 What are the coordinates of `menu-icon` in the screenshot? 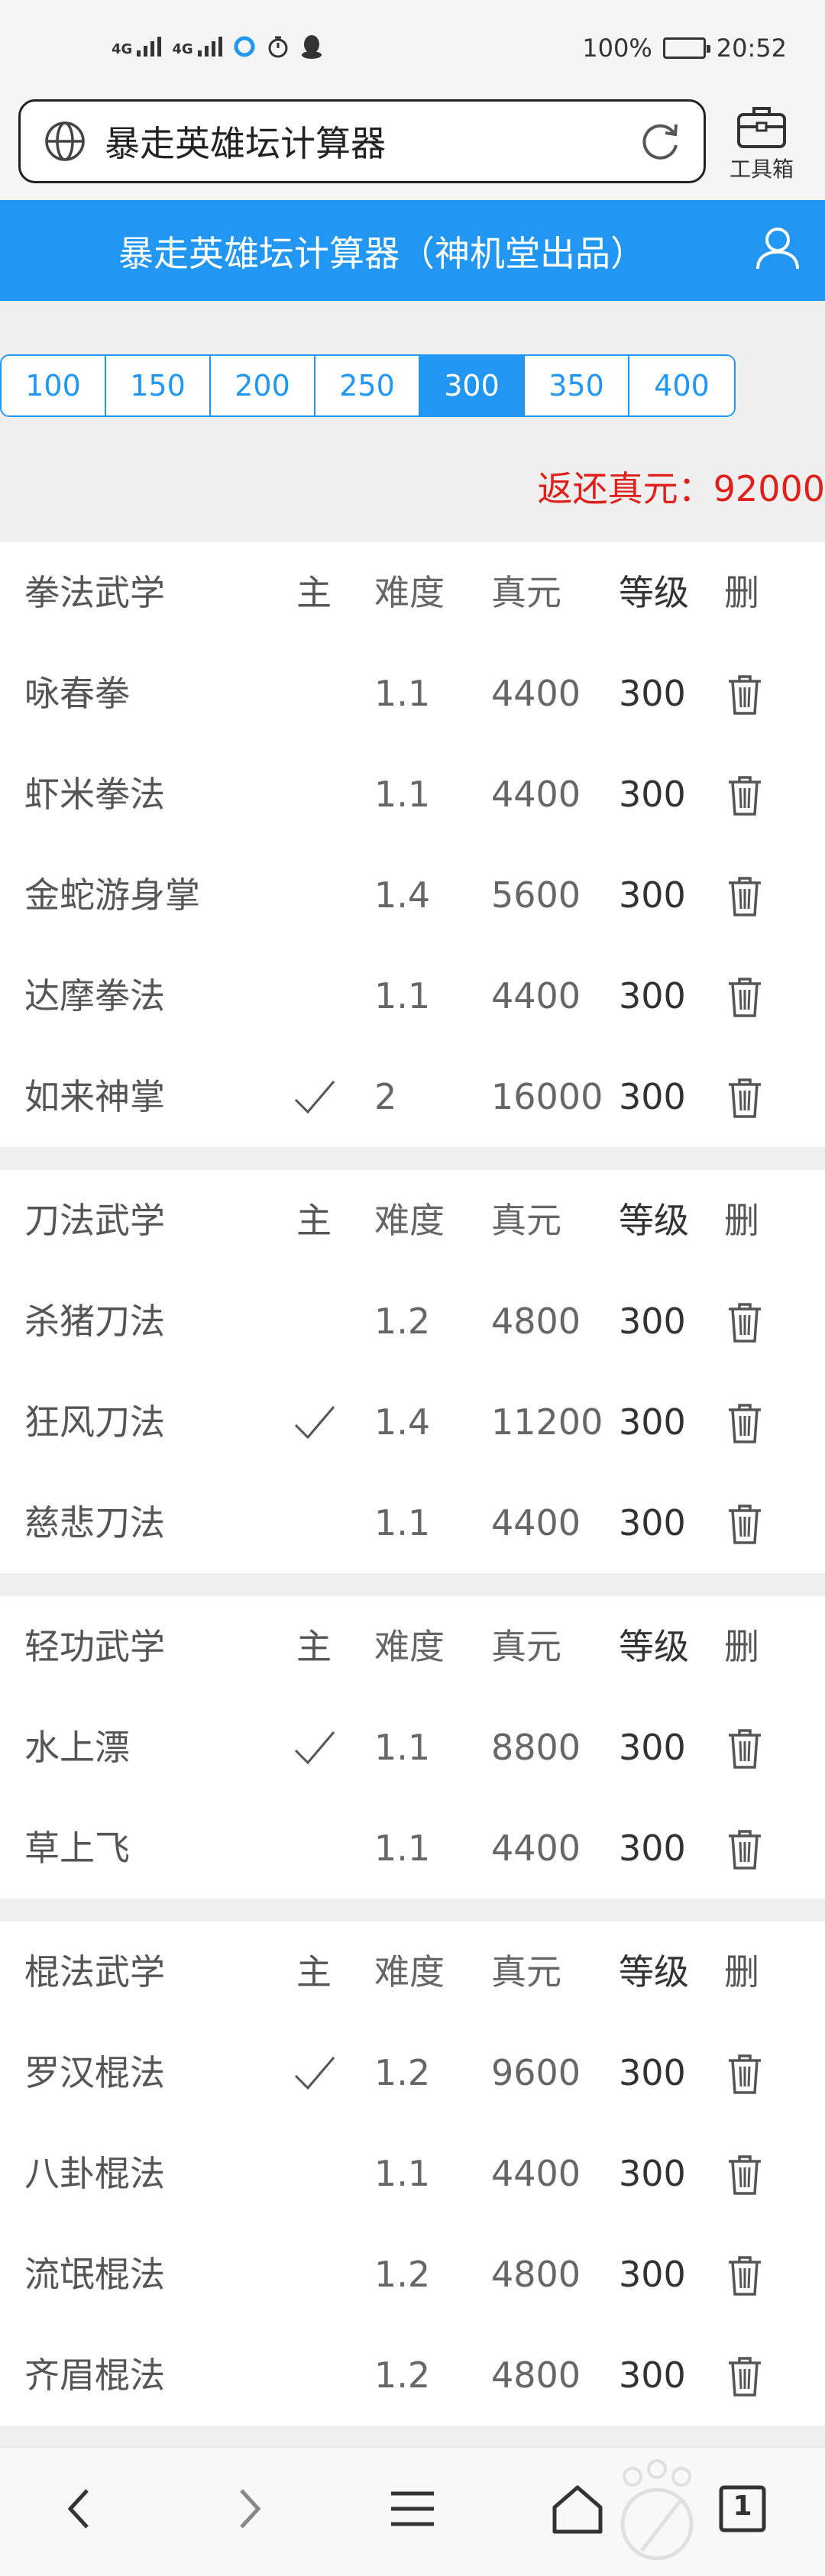 It's located at (412, 2509).